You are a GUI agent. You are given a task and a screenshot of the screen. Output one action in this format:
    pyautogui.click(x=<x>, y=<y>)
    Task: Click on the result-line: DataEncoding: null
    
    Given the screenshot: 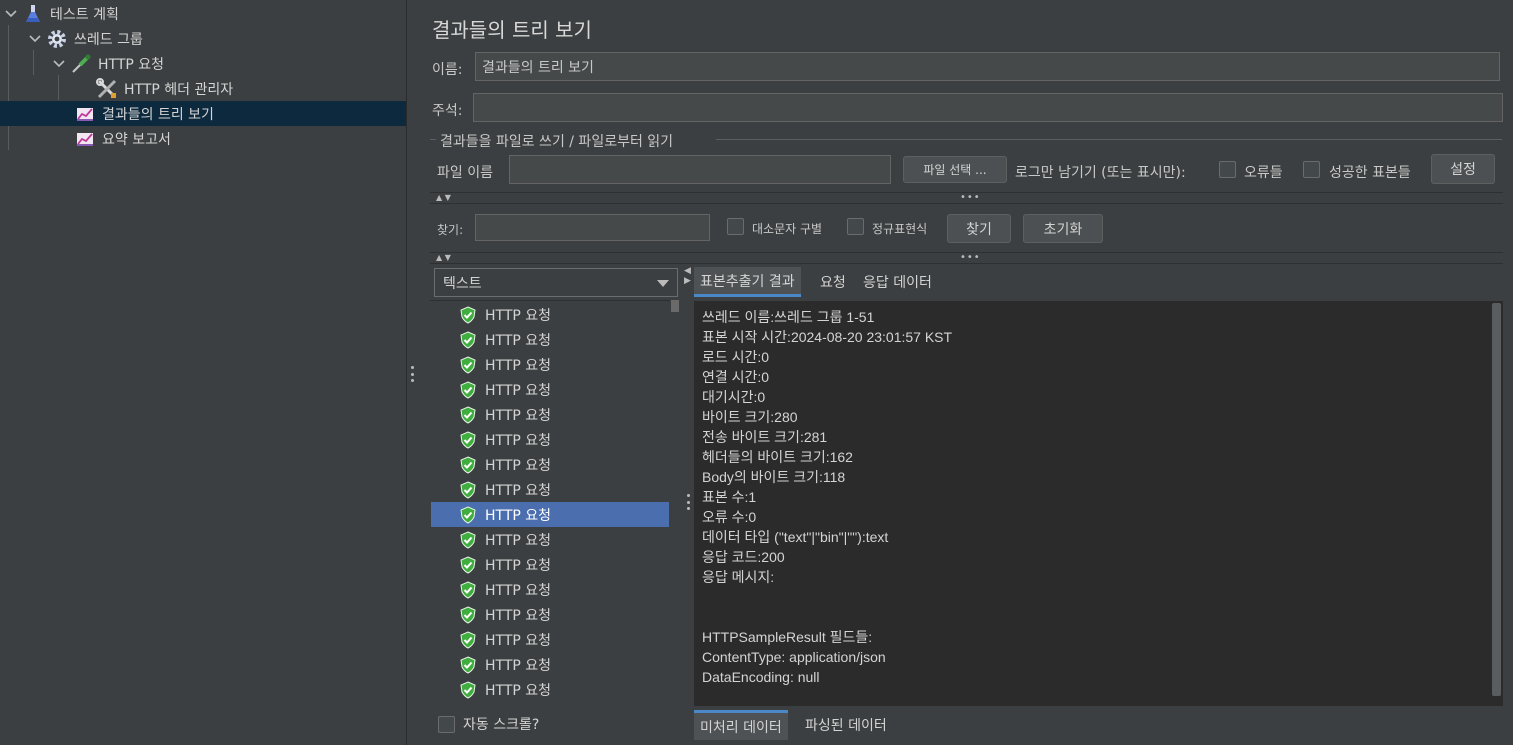 What is the action you would take?
    pyautogui.click(x=761, y=677)
    